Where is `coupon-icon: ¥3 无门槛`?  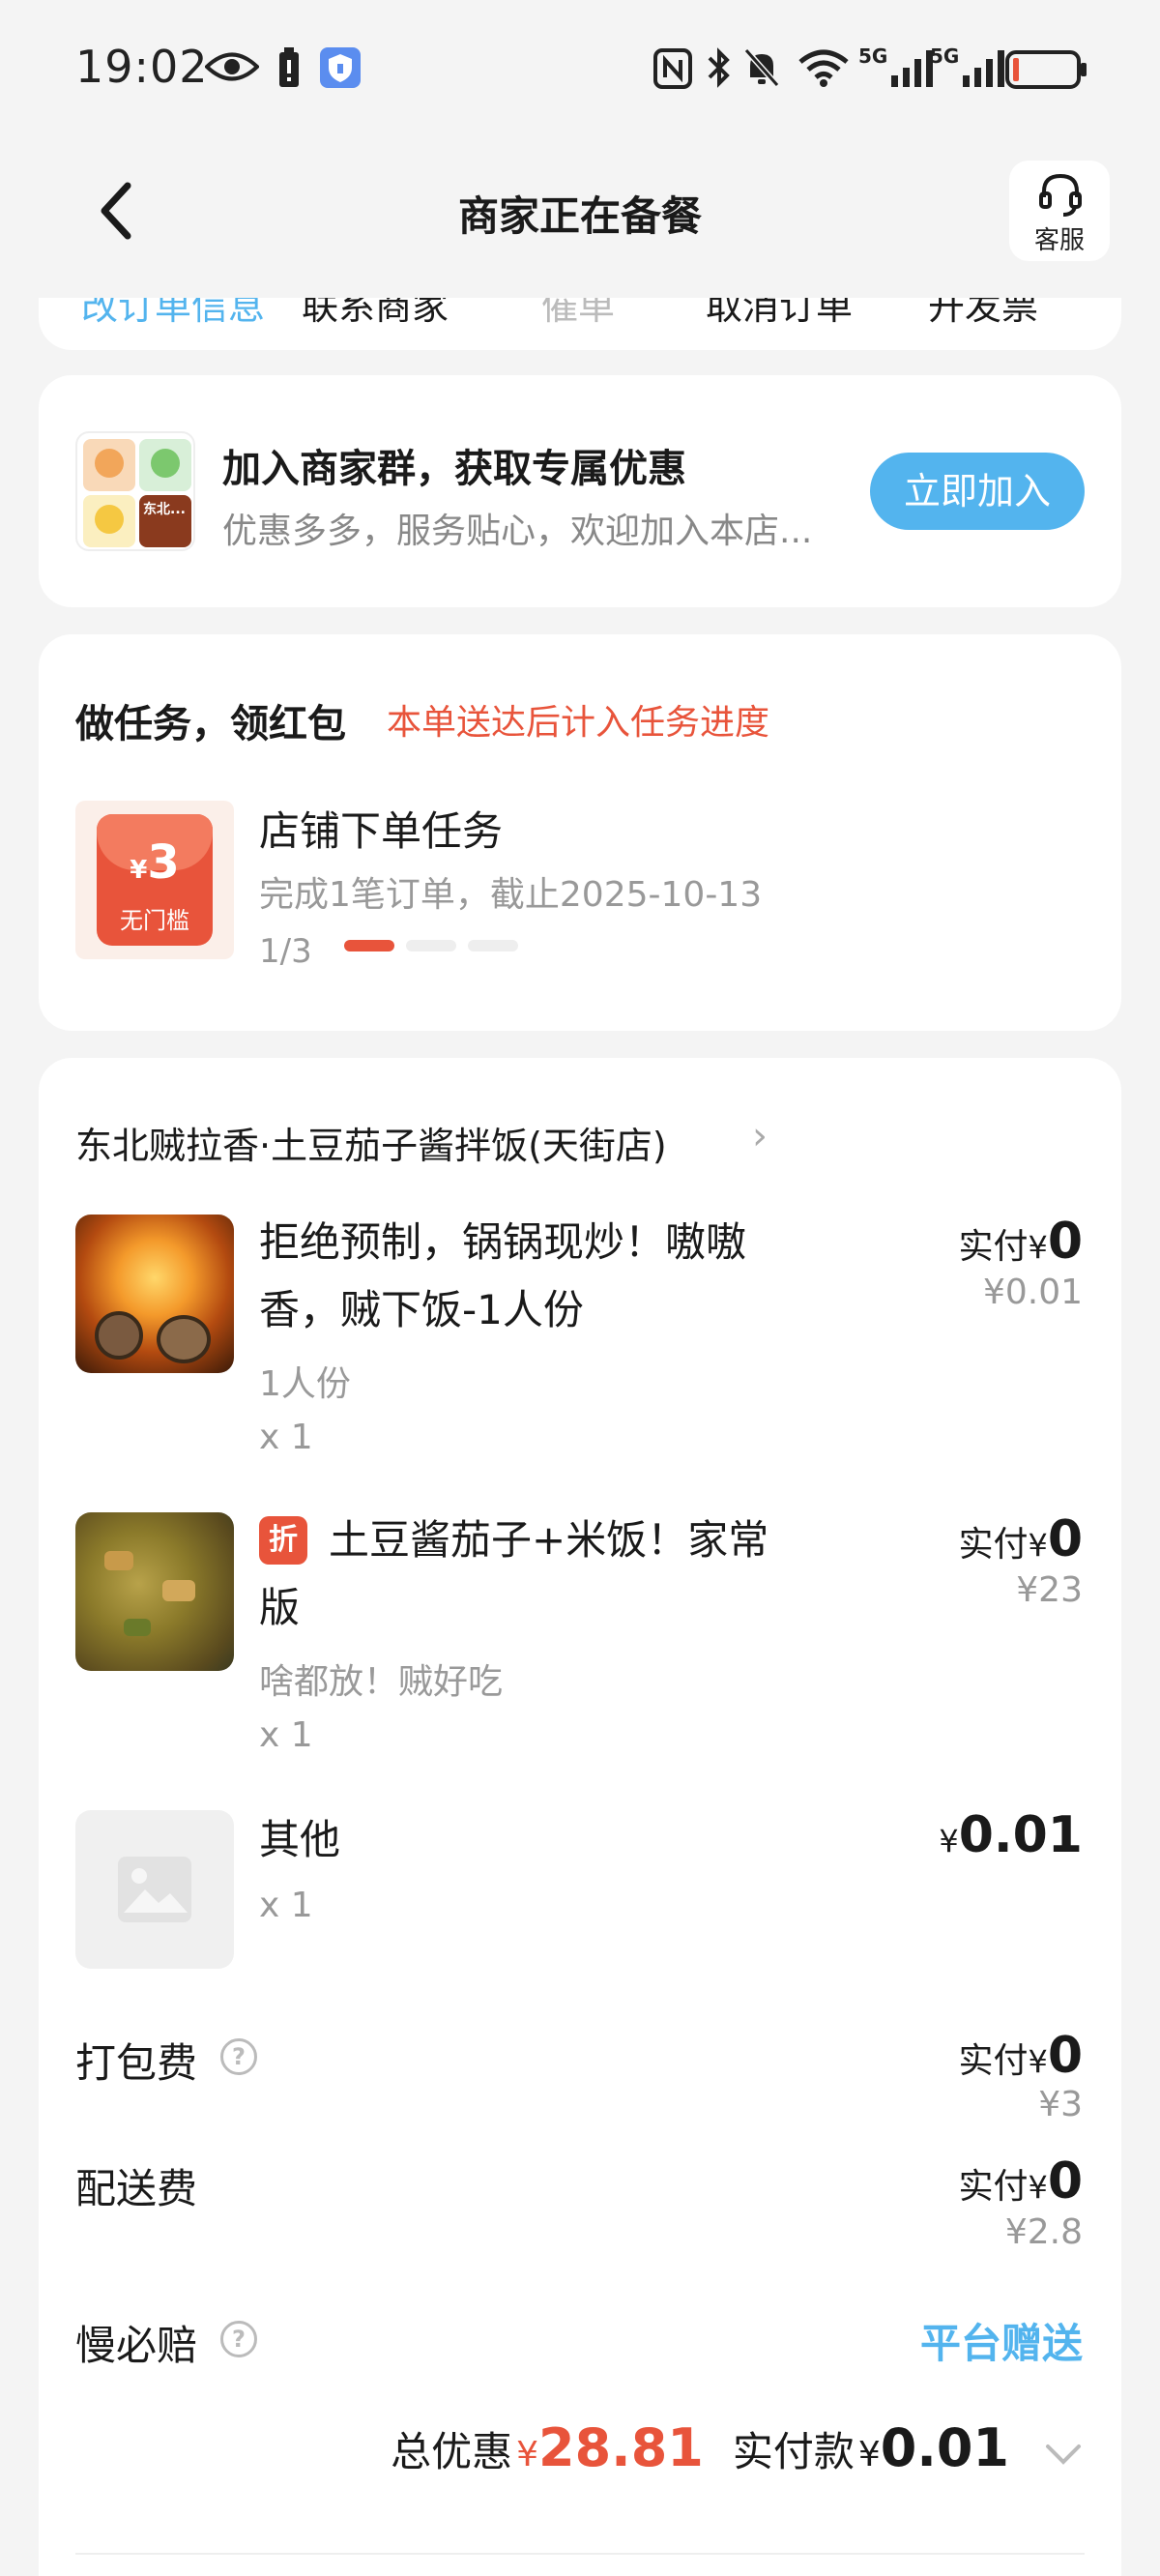
coupon-icon: ¥3 无门槛 is located at coordinates (155, 880).